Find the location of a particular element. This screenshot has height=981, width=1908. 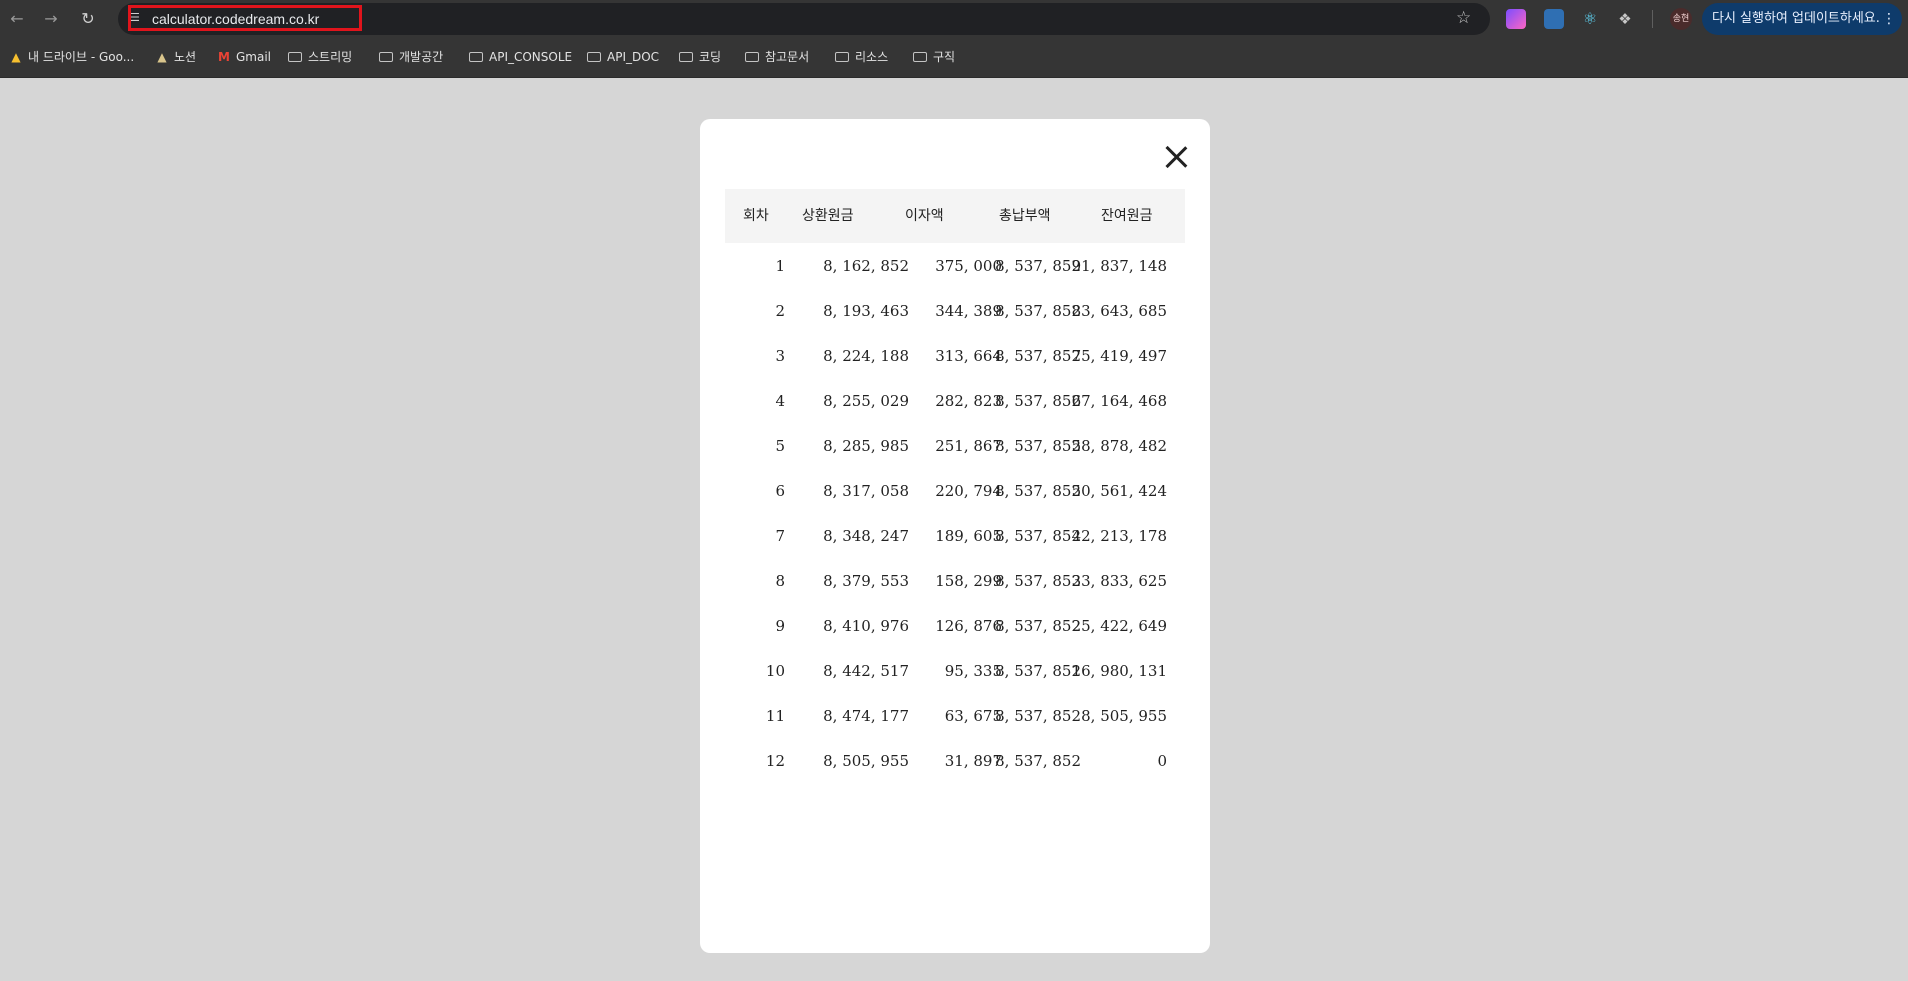

cell-principal: 8, 285, 985 is located at coordinates (866, 446).